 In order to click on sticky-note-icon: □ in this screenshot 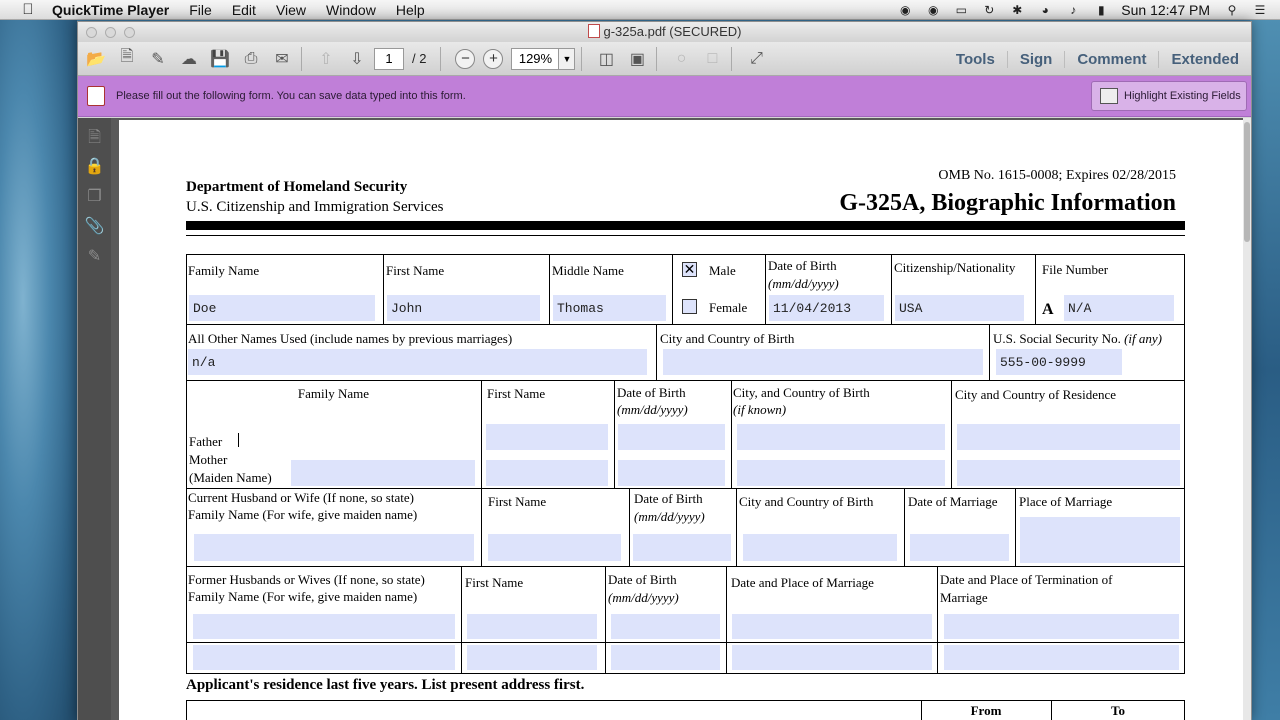, I will do `click(712, 59)`.